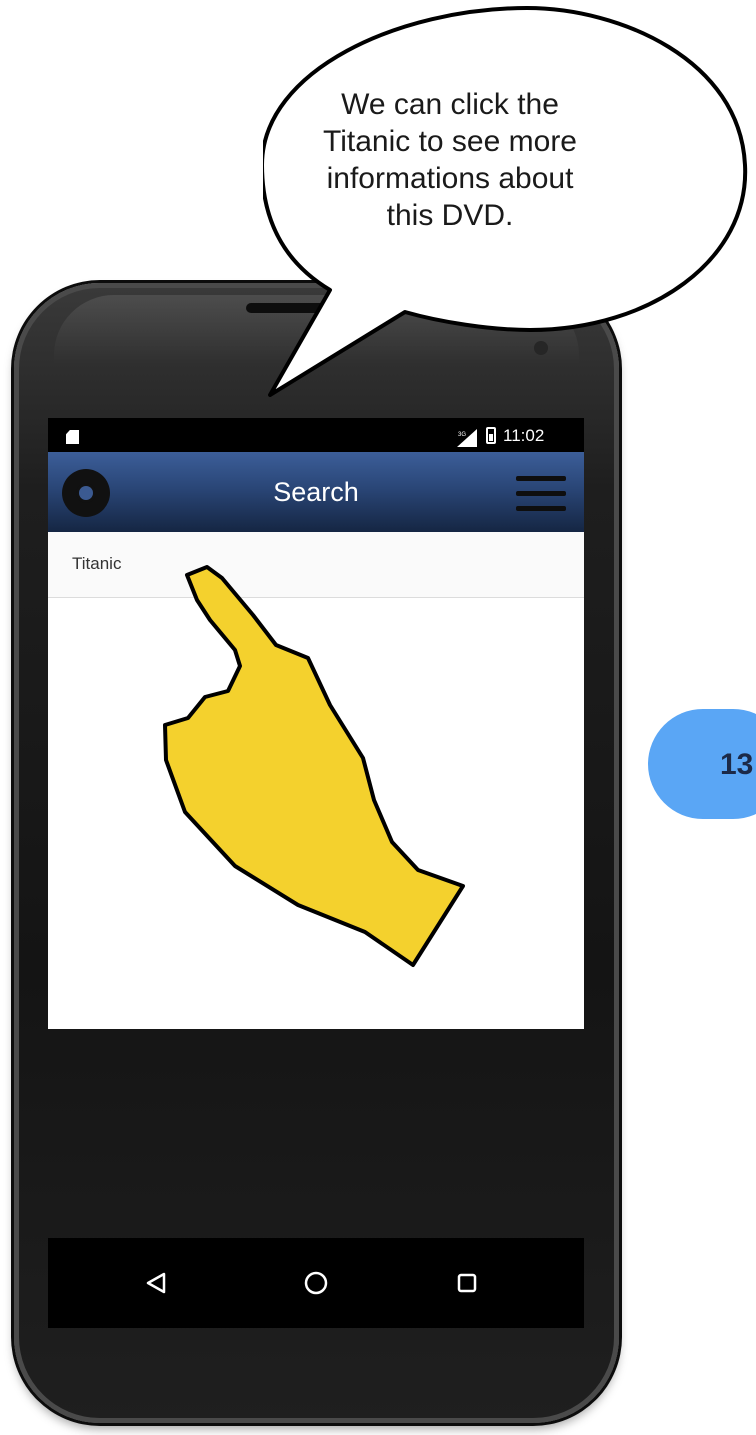 This screenshot has width=756, height=1435. Describe the element at coordinates (314, 766) in the screenshot. I see `pointing-hand-icon` at that location.